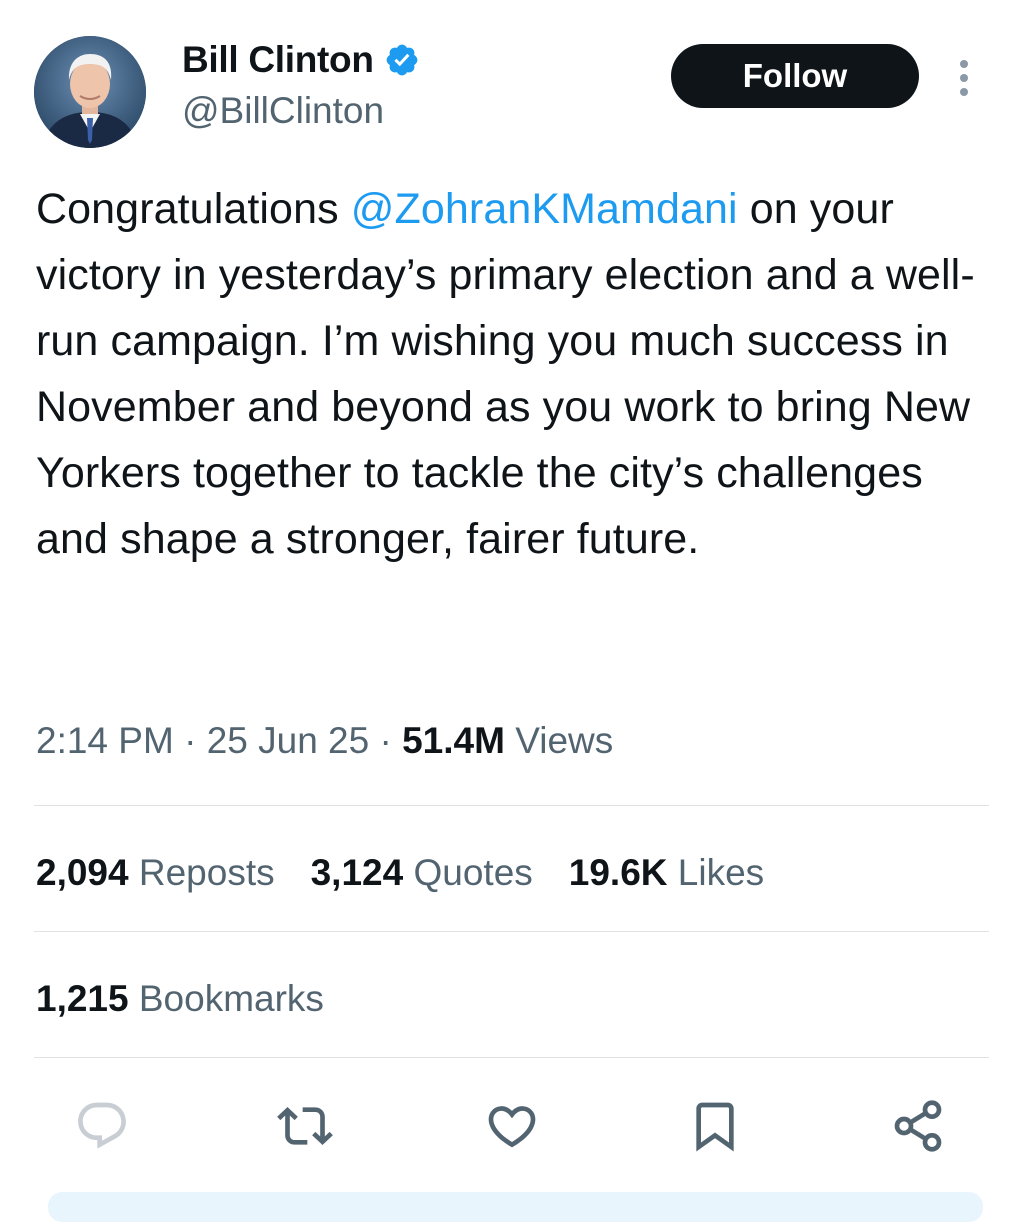 The image size is (1023, 1222). I want to click on likes-count: 19.6K, so click(618, 872).